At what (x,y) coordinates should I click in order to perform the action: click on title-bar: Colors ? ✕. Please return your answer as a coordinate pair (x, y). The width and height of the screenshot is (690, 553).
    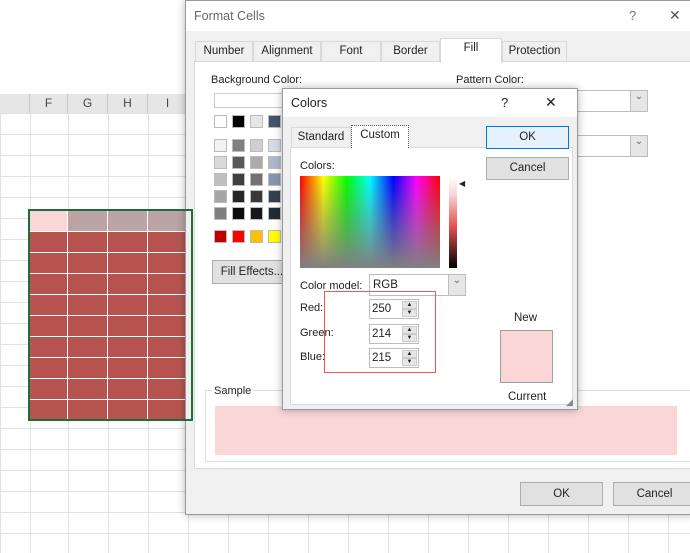
    Looking at the image, I should click on (430, 103).